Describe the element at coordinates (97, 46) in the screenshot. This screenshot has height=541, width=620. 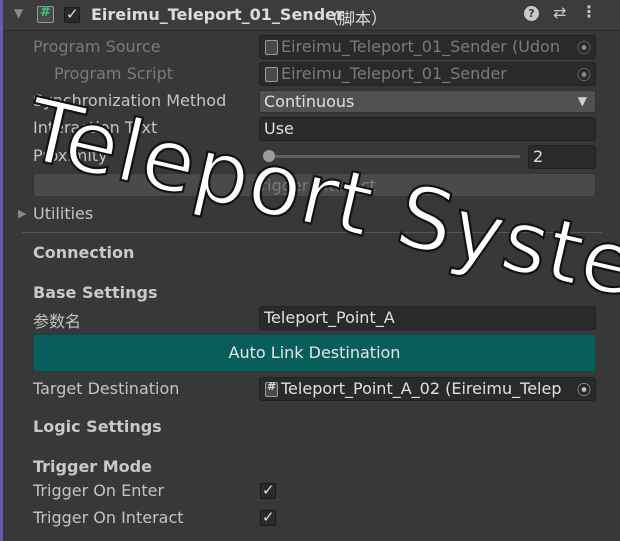
I see `program-source-label: Program Source` at that location.